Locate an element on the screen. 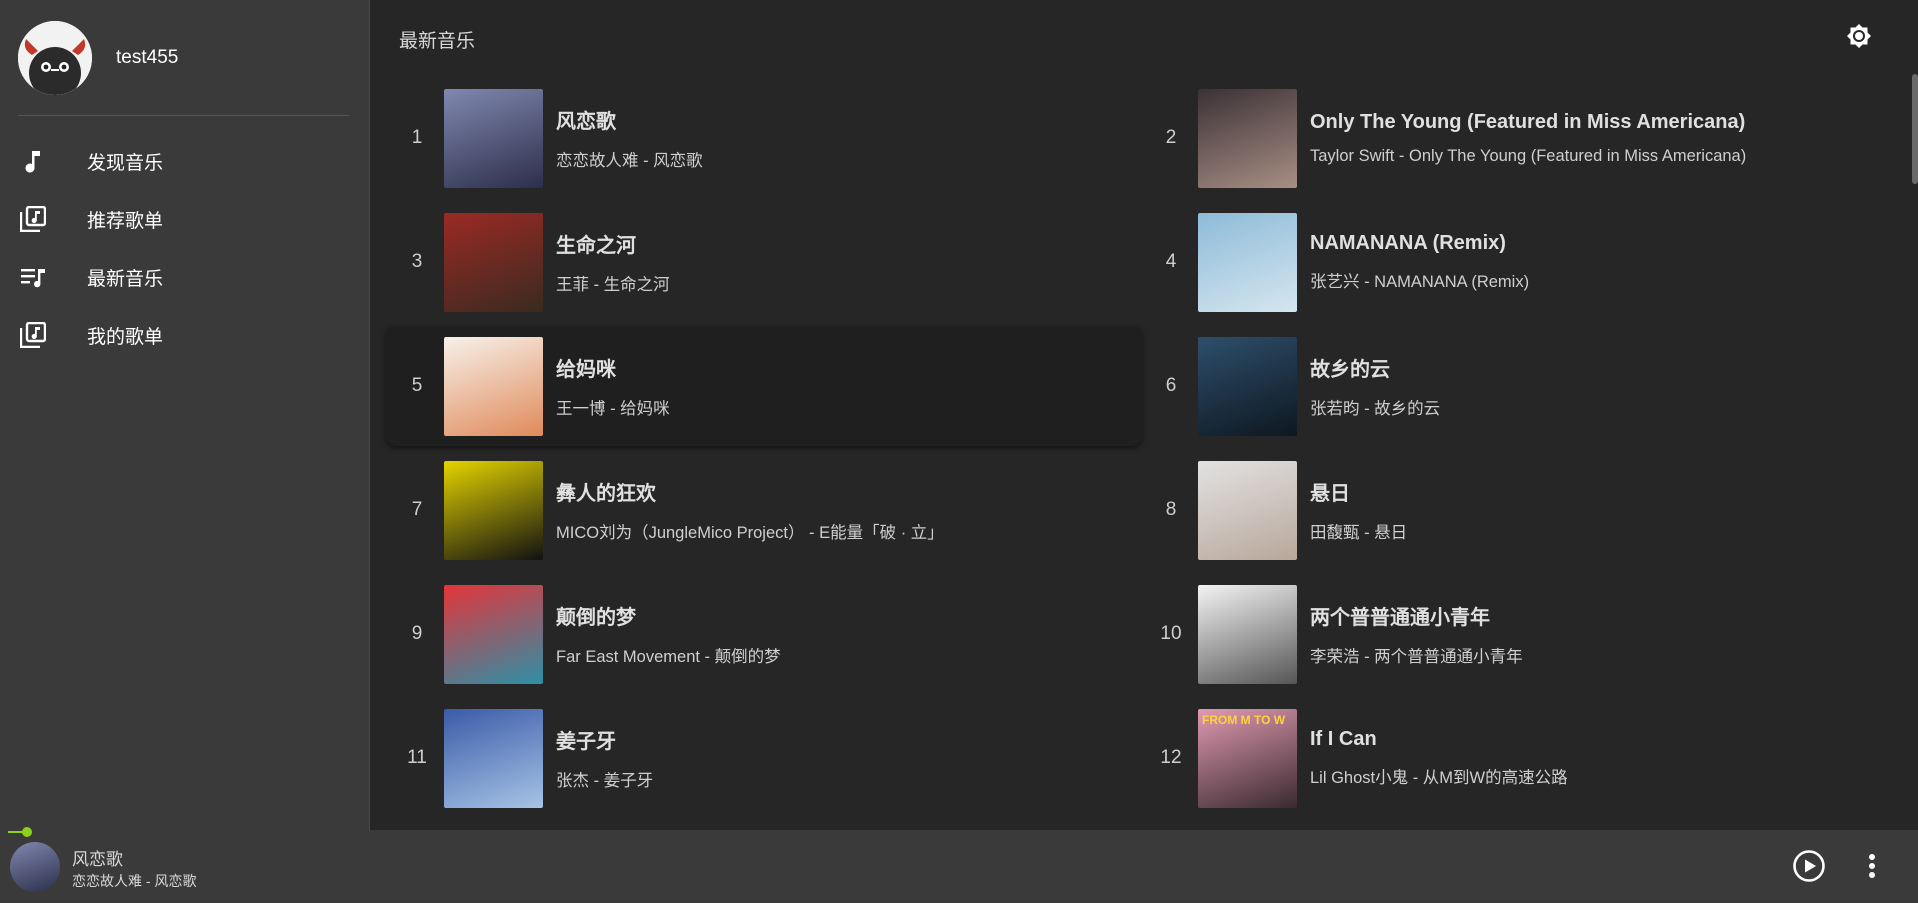 This screenshot has width=1918, height=903. progress-handle is located at coordinates (27, 832).